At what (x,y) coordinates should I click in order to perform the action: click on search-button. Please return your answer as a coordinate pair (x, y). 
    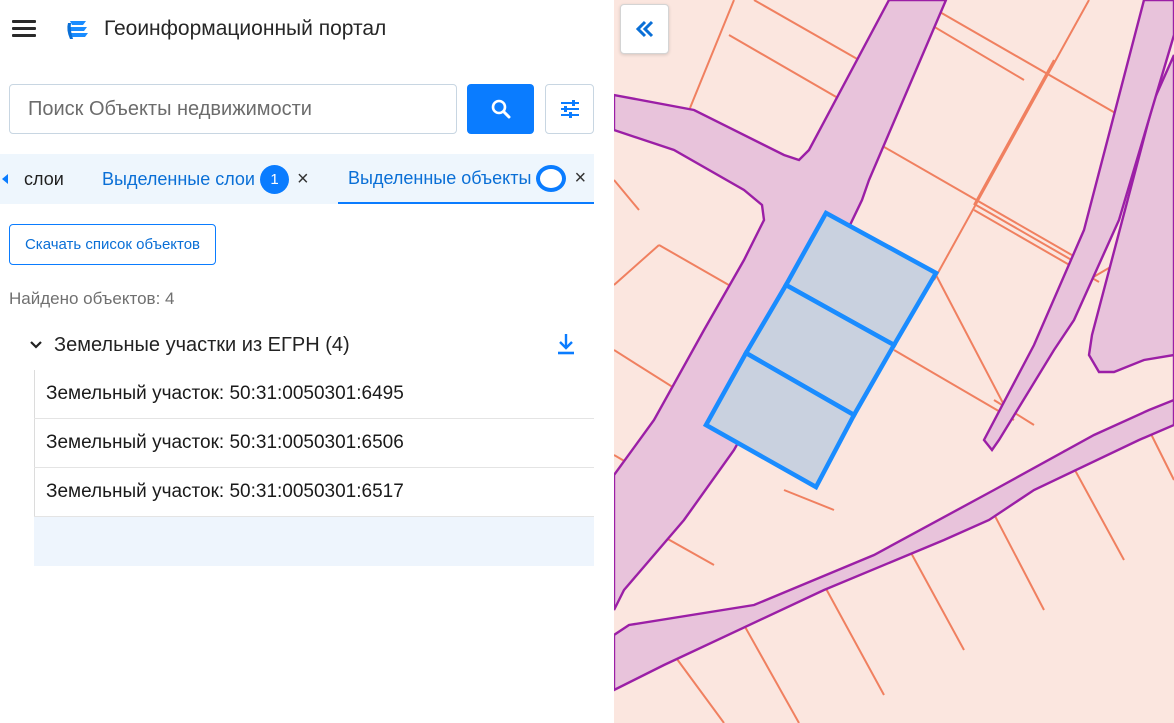
    Looking at the image, I should click on (500, 109).